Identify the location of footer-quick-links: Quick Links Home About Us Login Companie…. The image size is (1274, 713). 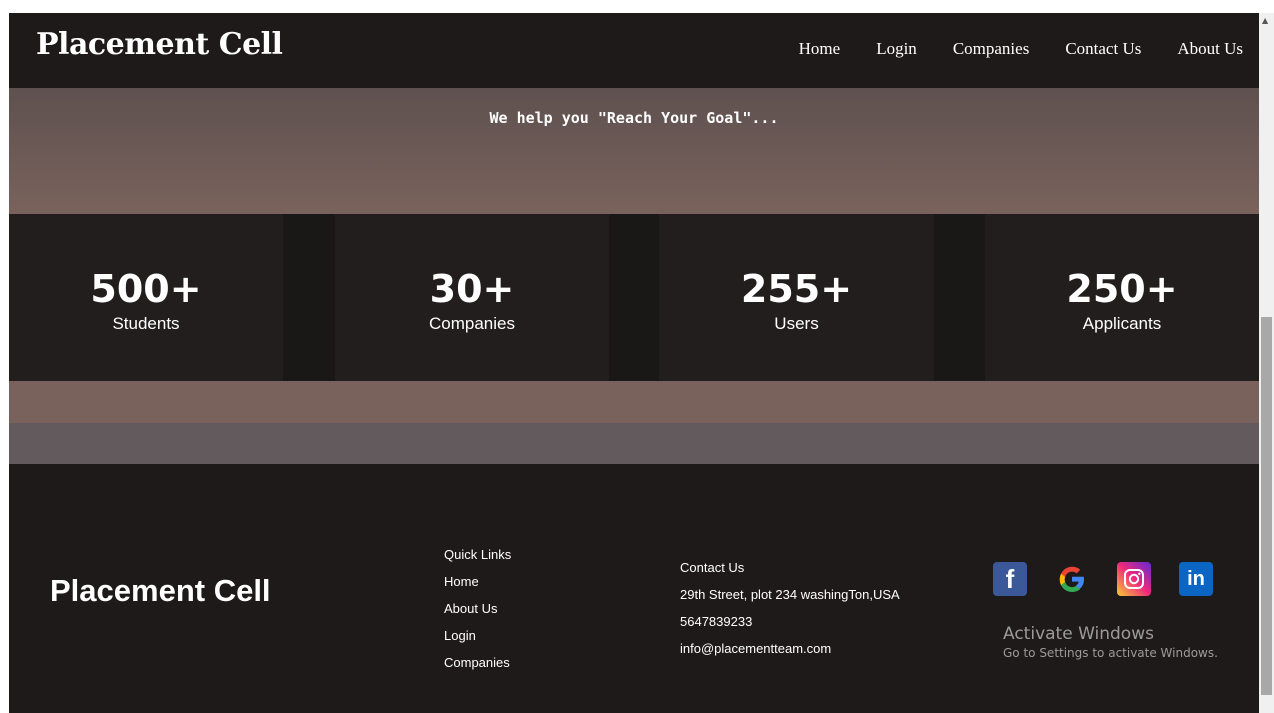
(477, 608).